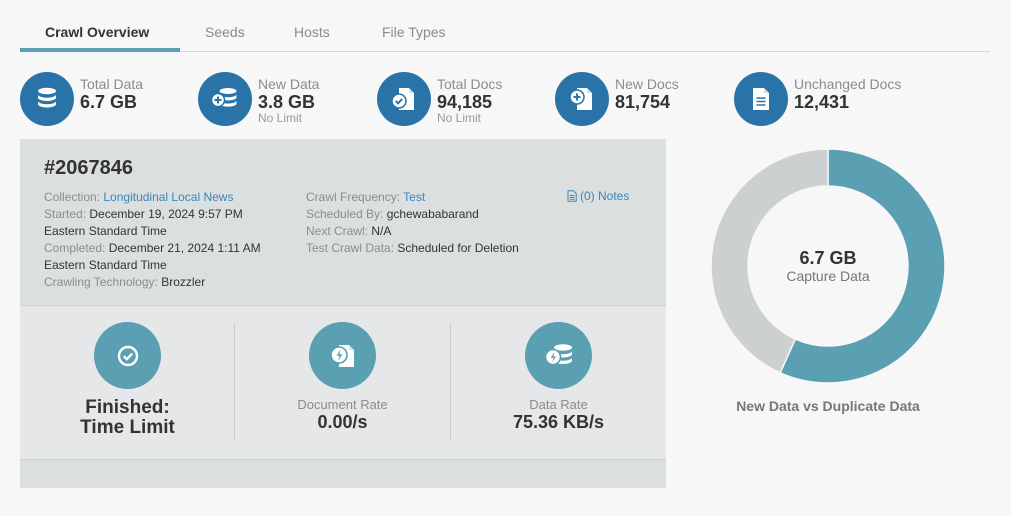 The height and width of the screenshot is (516, 1011). What do you see at coordinates (432, 214) in the screenshot?
I see `scheduled-by-value: gchewababarand` at bounding box center [432, 214].